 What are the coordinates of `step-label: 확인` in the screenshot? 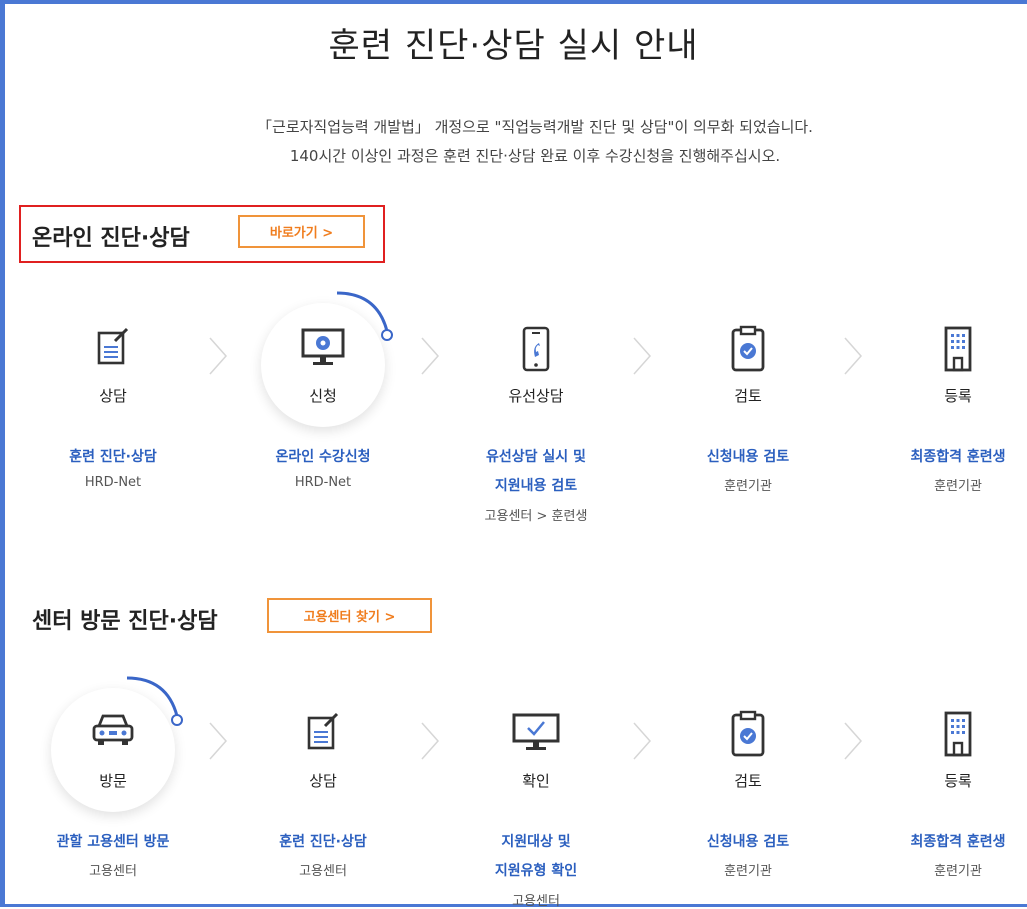 It's located at (536, 781).